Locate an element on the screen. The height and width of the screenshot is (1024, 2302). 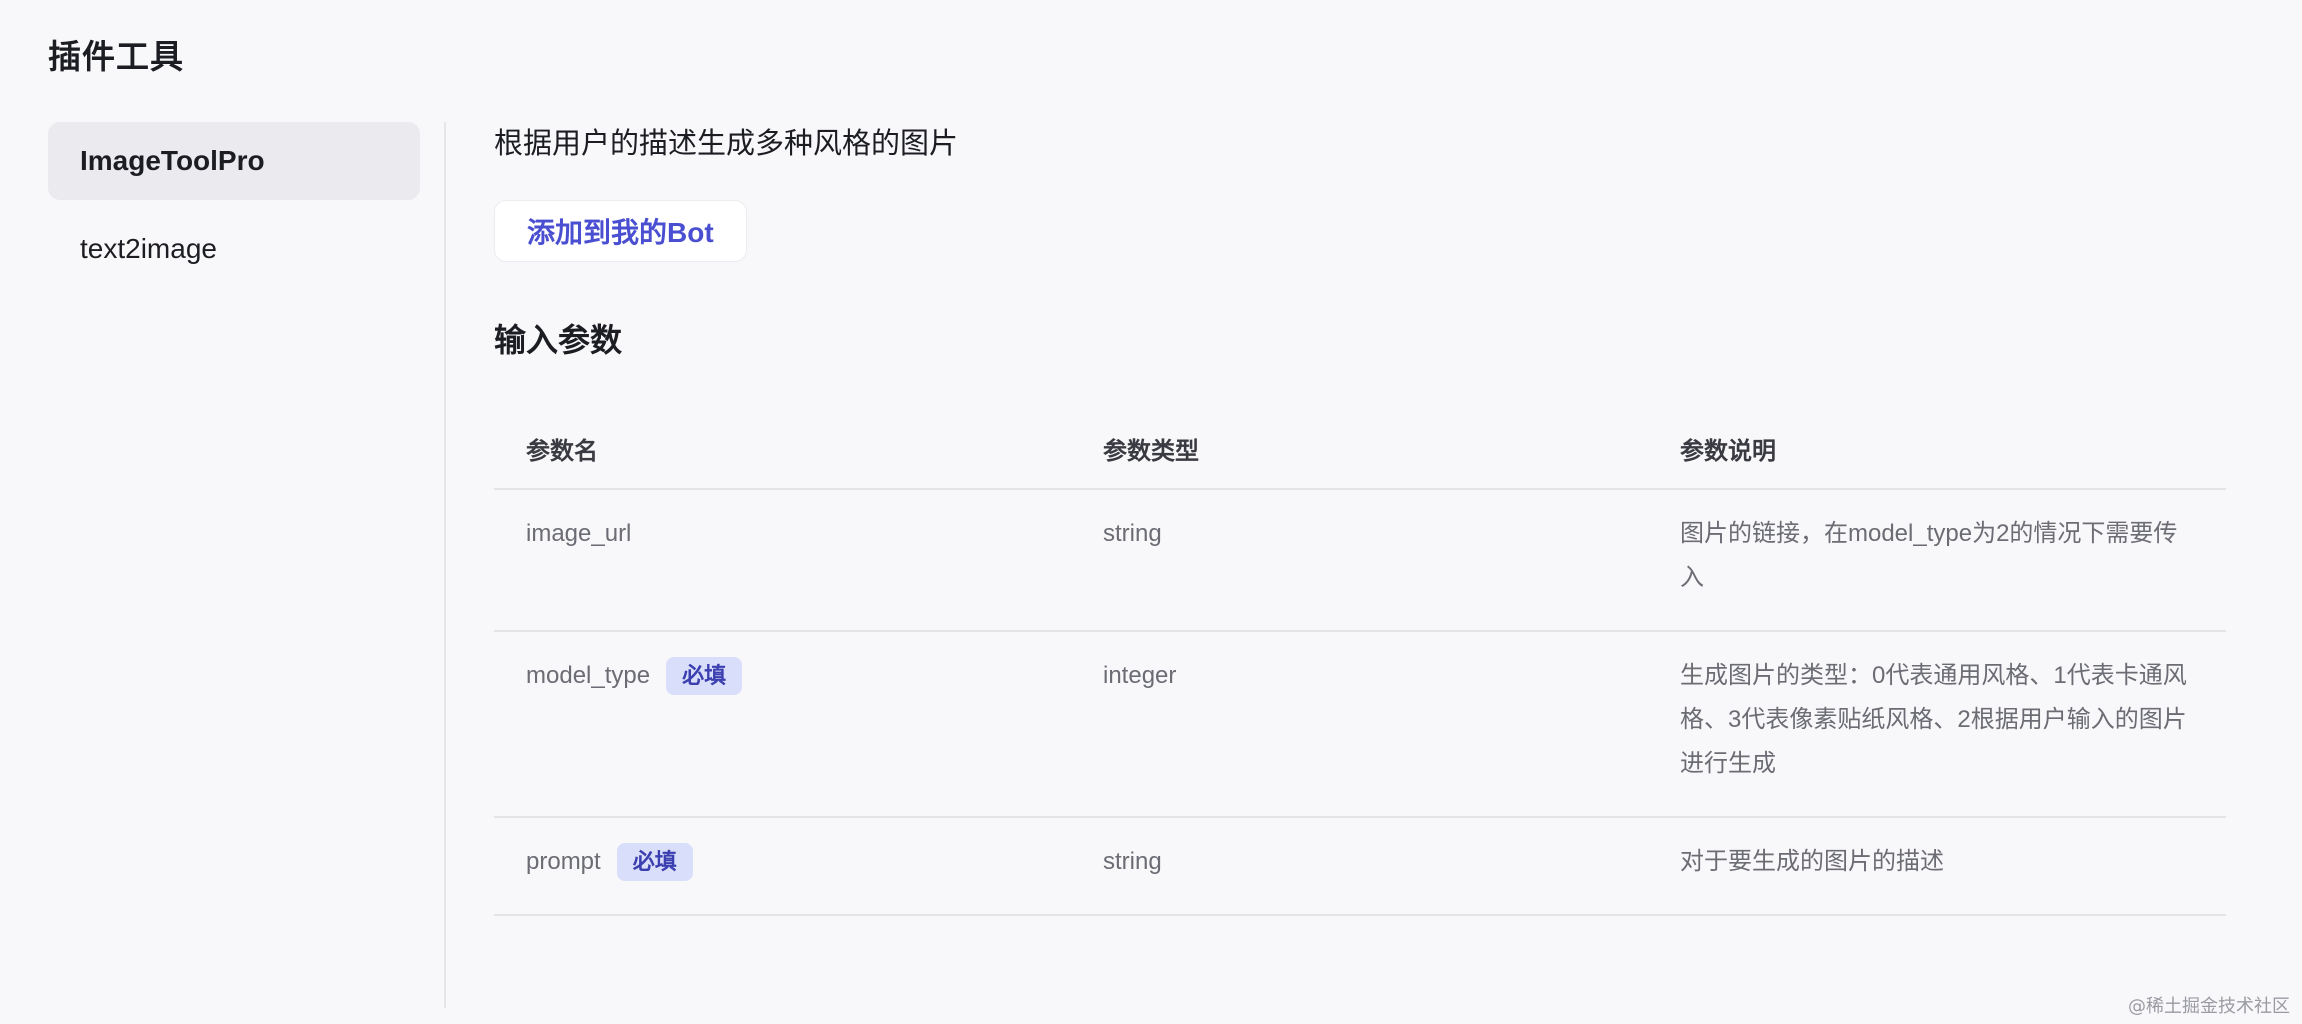
input-params-title: 输入参数 is located at coordinates (558, 340).